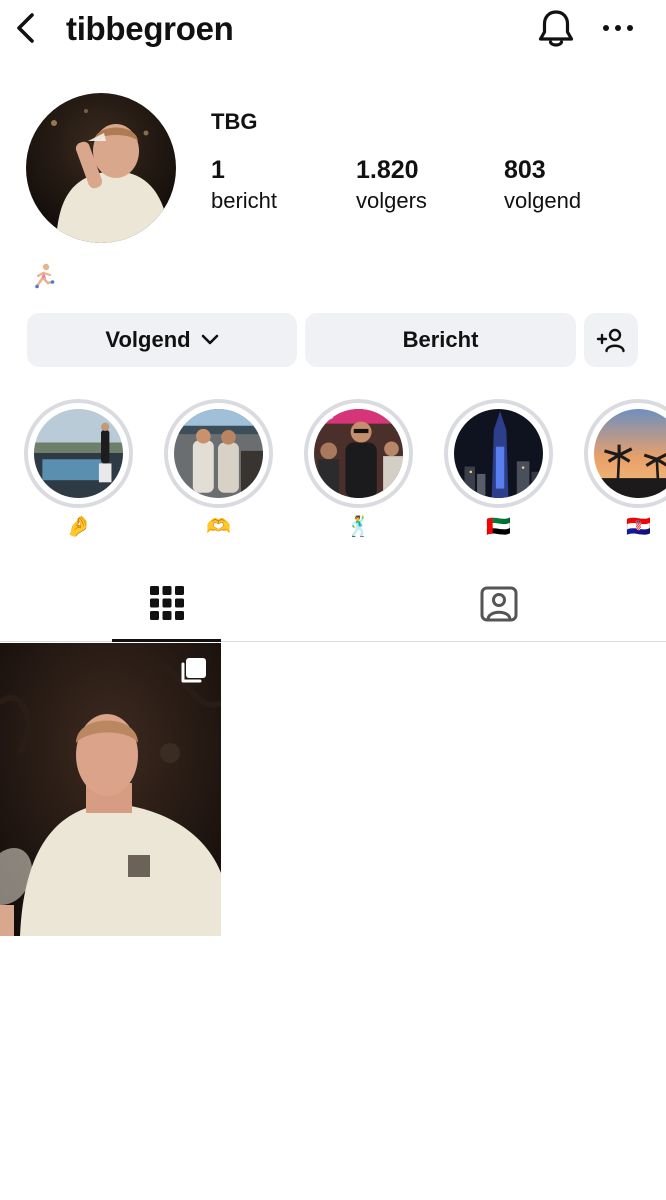  What do you see at coordinates (78, 527) in the screenshot?
I see `highlight-1-label: 🤌` at bounding box center [78, 527].